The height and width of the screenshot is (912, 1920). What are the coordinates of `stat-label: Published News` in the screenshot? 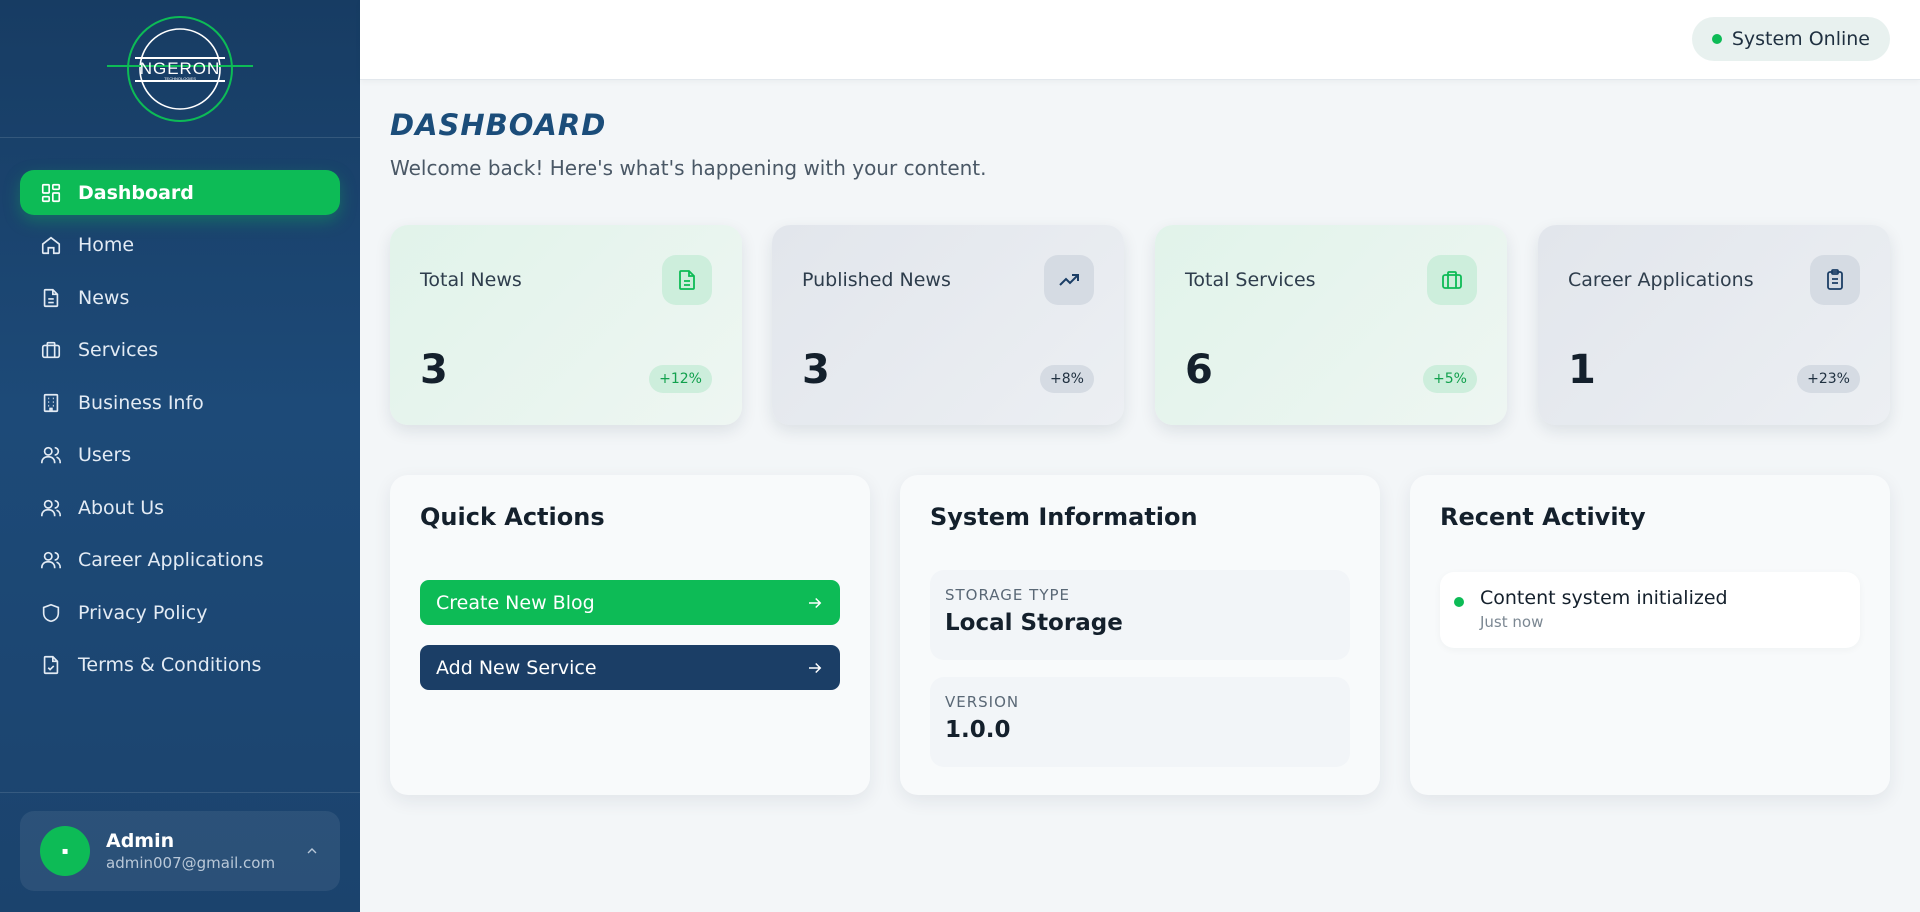 It's located at (876, 280).